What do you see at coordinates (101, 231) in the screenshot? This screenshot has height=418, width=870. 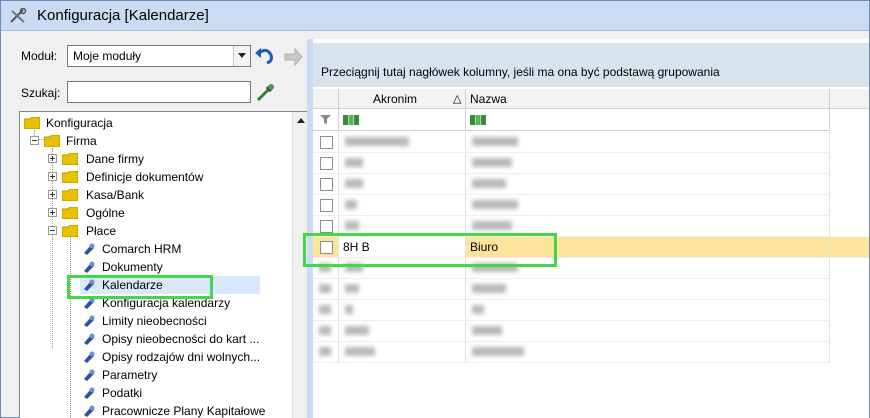 I see `tree-node-label: Płace` at bounding box center [101, 231].